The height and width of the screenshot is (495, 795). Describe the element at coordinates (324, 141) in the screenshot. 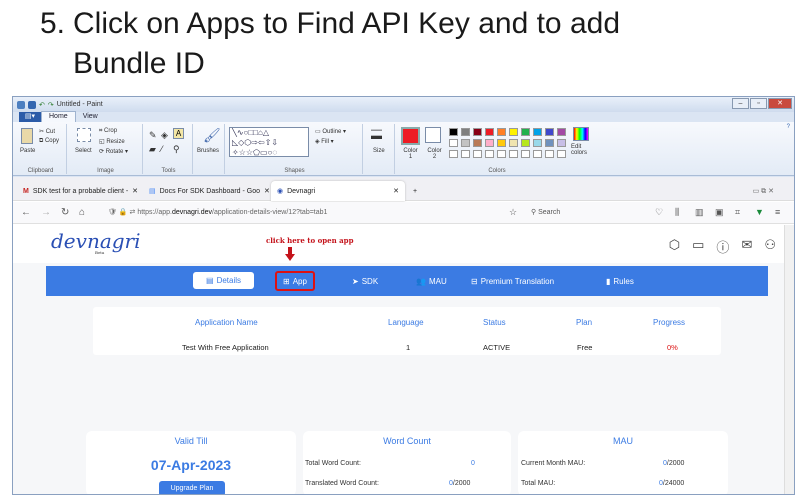

I see `fill-button: ◈ Fill ▾` at that location.